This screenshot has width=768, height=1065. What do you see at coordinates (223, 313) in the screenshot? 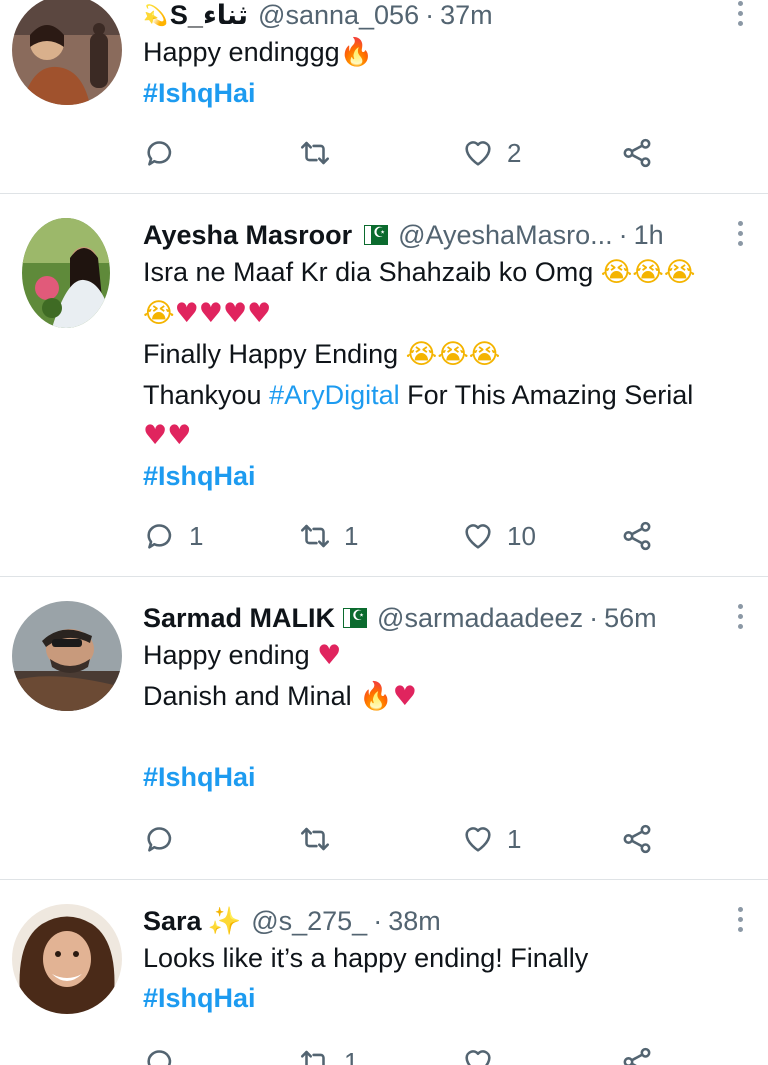
I see `heart-emoji: ♥♥♥♥` at bounding box center [223, 313].